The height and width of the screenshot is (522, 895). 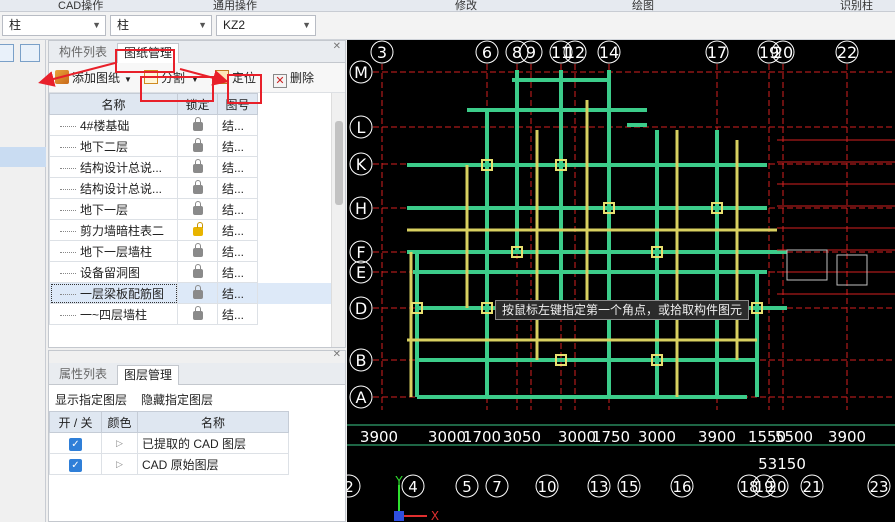 I want to click on axis-label-bottom: 7, so click(x=497, y=487).